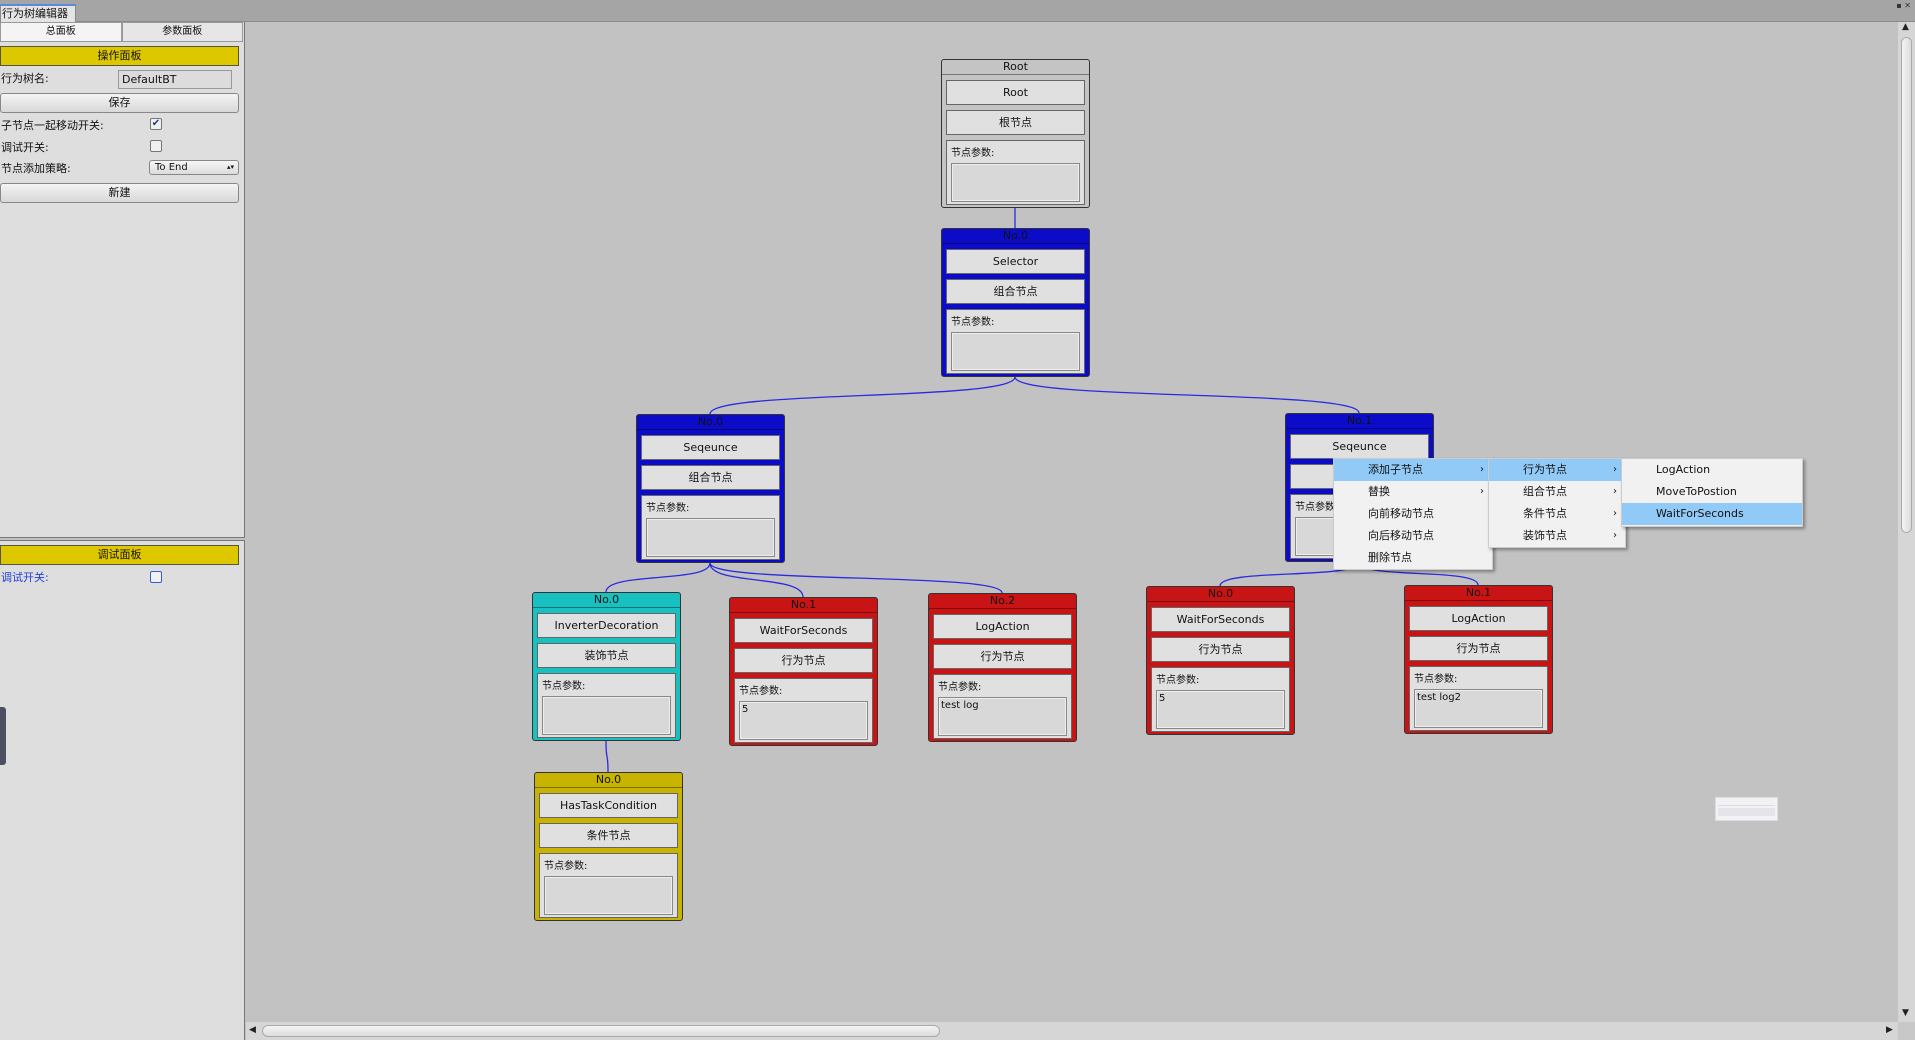 This screenshot has width=1915, height=1040. What do you see at coordinates (1746, 809) in the screenshot?
I see `floating-tooltip` at bounding box center [1746, 809].